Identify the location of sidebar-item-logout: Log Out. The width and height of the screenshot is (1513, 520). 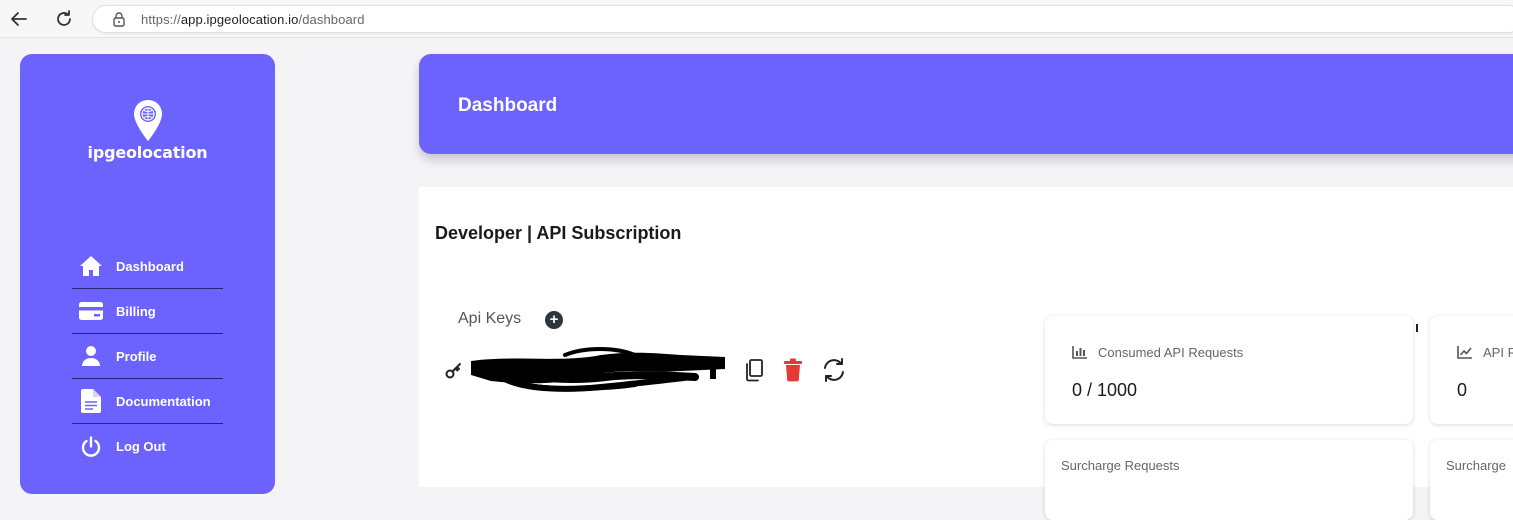
(147, 446).